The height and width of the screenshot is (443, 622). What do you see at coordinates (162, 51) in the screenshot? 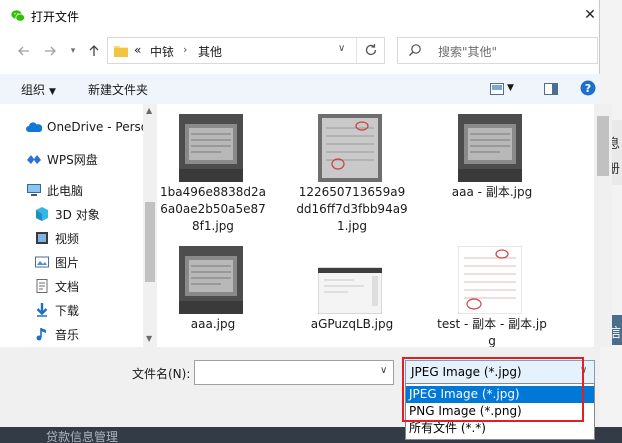
I see `breadcrumb-item: 中铱` at bounding box center [162, 51].